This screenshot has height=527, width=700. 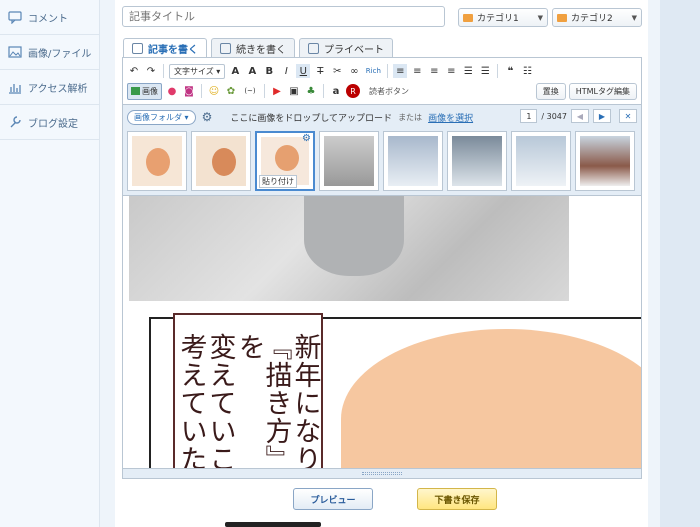 I want to click on more-icon: ☷, so click(x=527, y=71).